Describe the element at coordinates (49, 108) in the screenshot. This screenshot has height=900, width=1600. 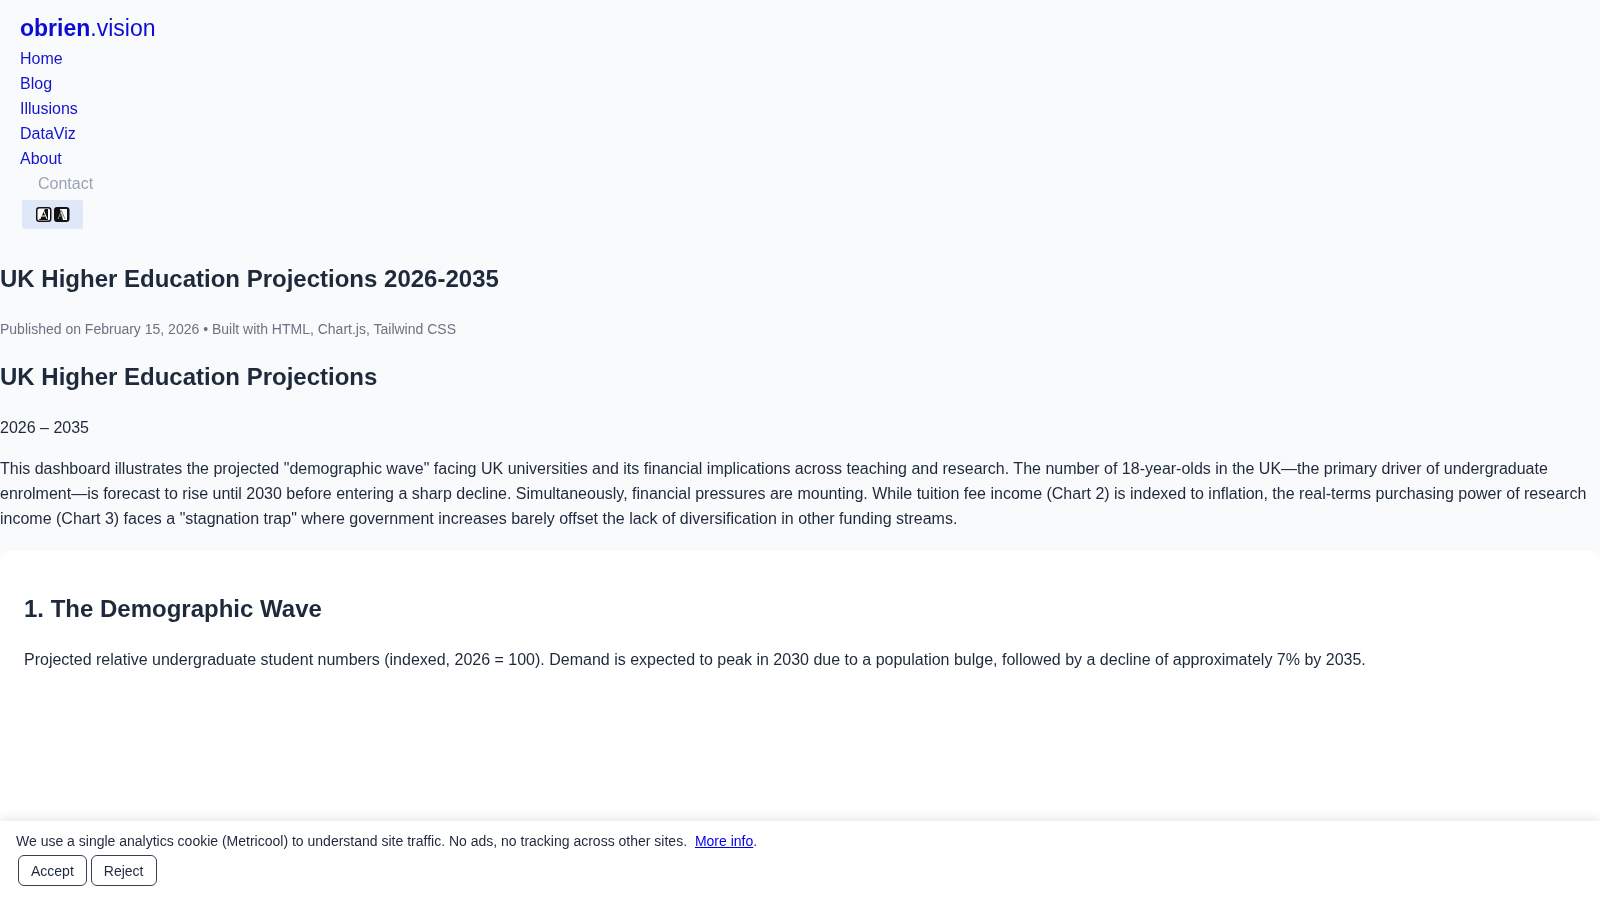
I see `nav-link: Illusions` at that location.